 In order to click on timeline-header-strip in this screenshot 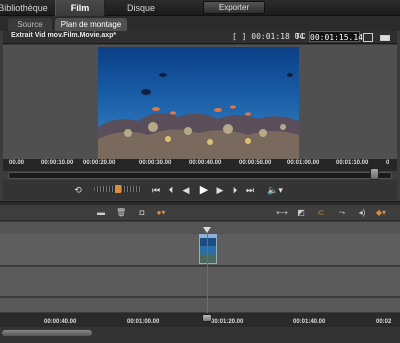, I will do `click(200, 228)`.